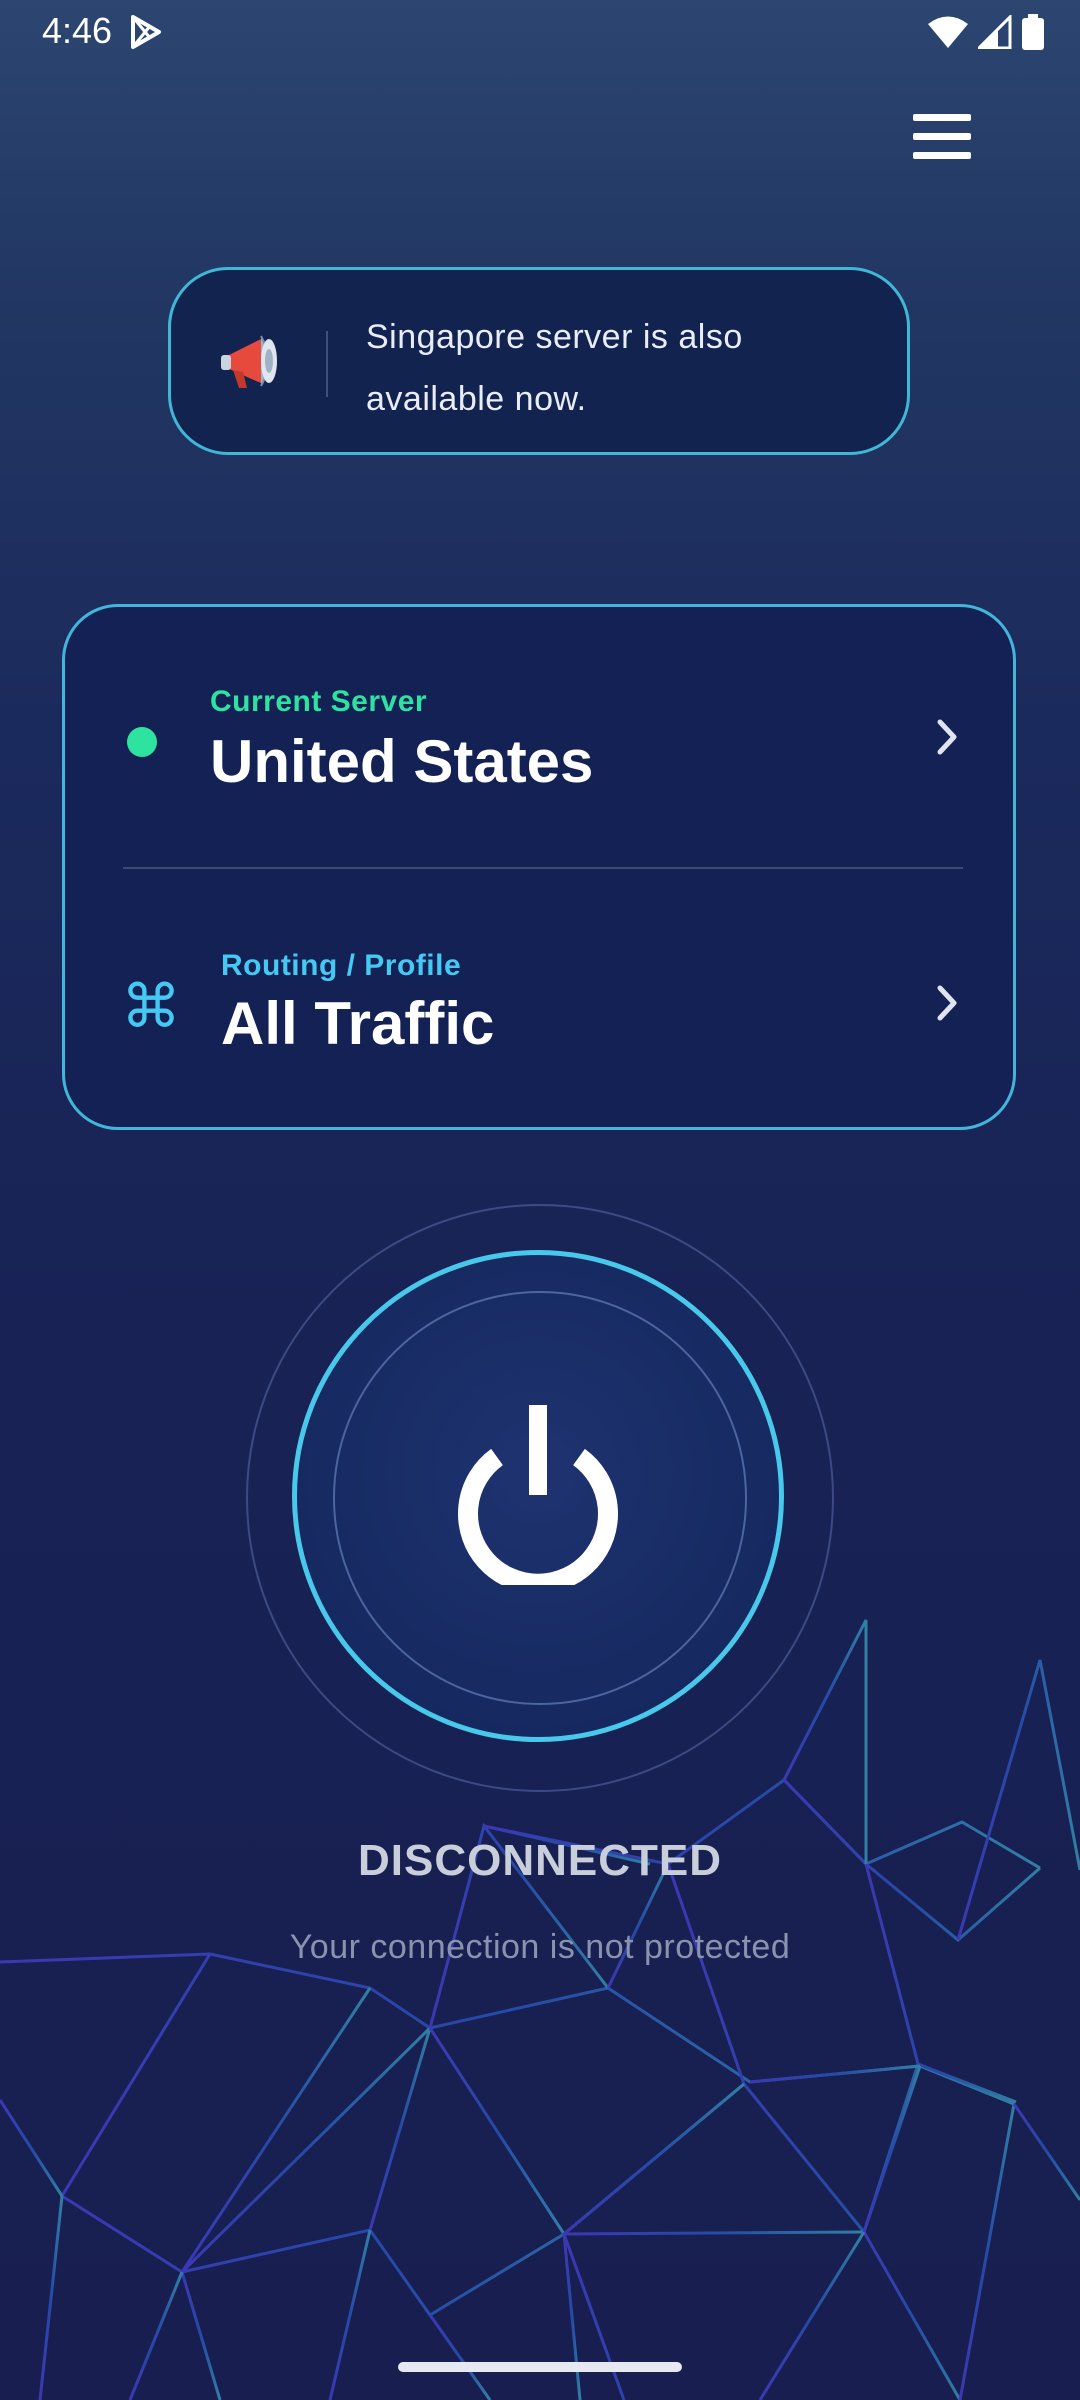  What do you see at coordinates (151, 1006) in the screenshot?
I see `command-icon: ⌘` at bounding box center [151, 1006].